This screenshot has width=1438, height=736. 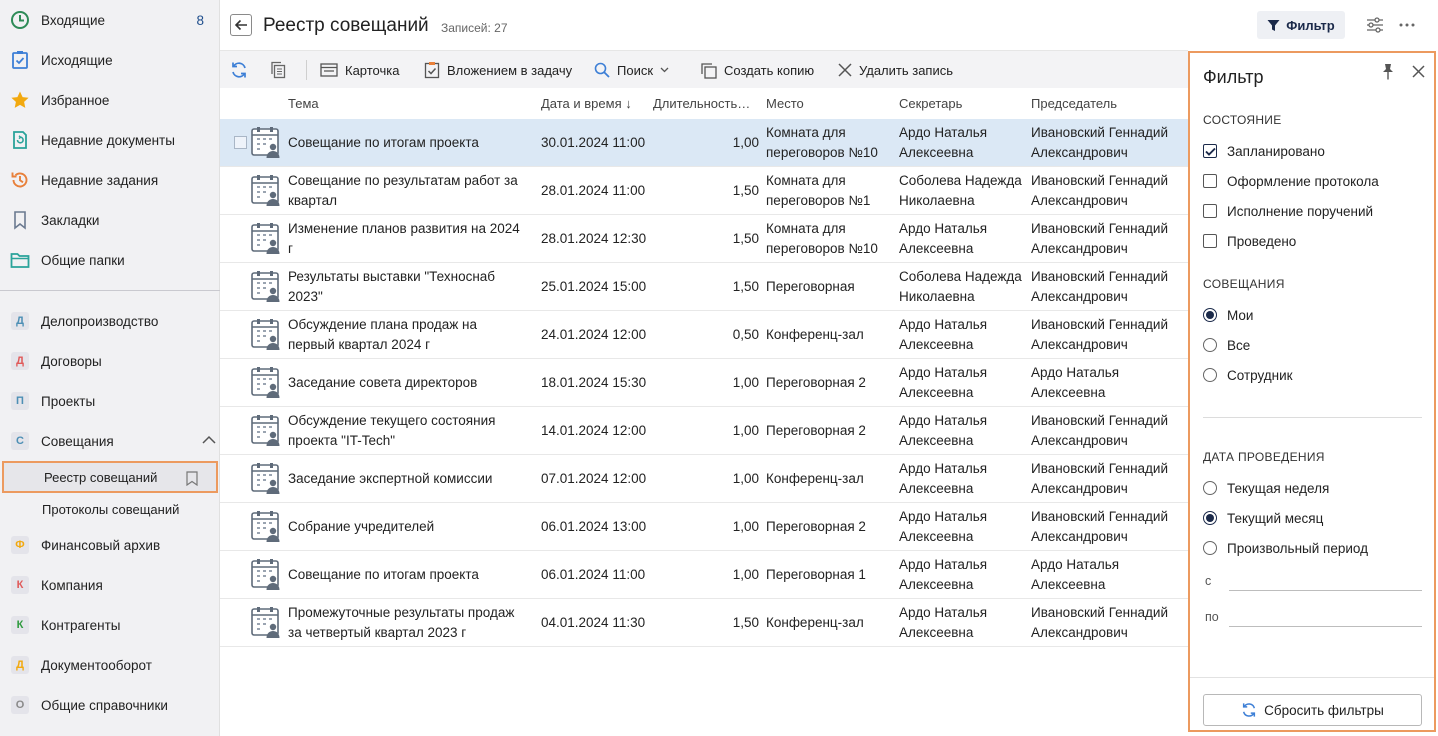 I want to click on radio-meetings-all: Все, so click(x=1226, y=345).